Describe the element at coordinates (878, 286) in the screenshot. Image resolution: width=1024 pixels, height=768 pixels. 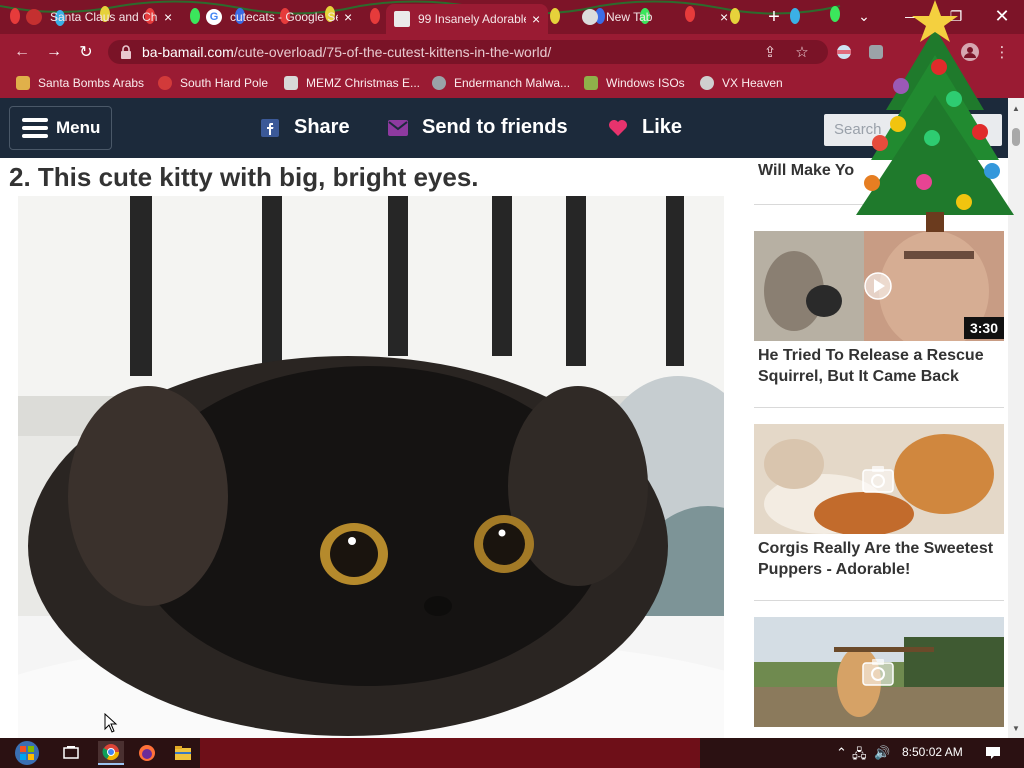
I see `play-icon` at that location.